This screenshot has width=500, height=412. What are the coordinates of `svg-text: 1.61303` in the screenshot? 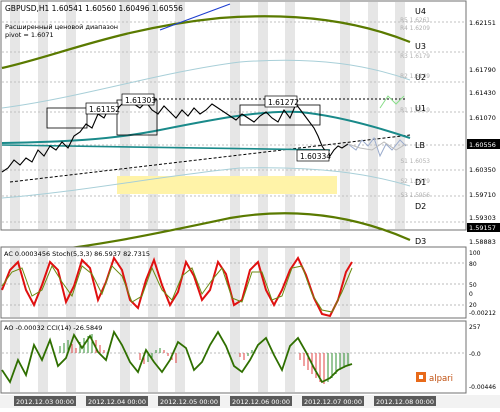 It's located at (140, 100).